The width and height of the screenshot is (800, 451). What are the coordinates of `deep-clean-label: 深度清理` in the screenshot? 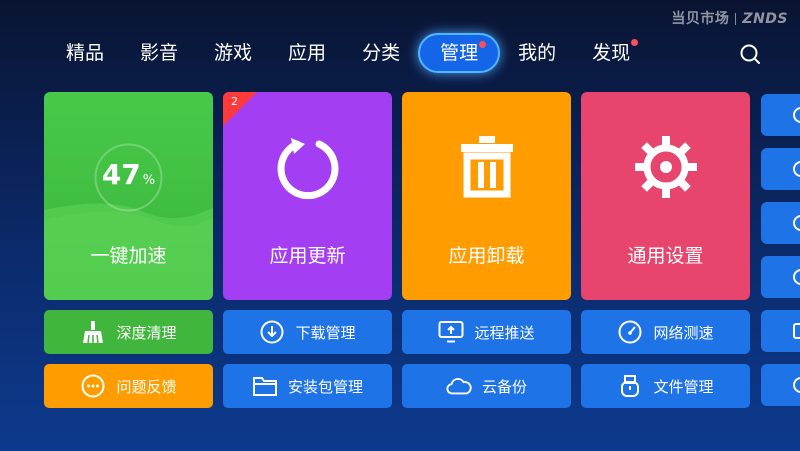 It's located at (146, 332).